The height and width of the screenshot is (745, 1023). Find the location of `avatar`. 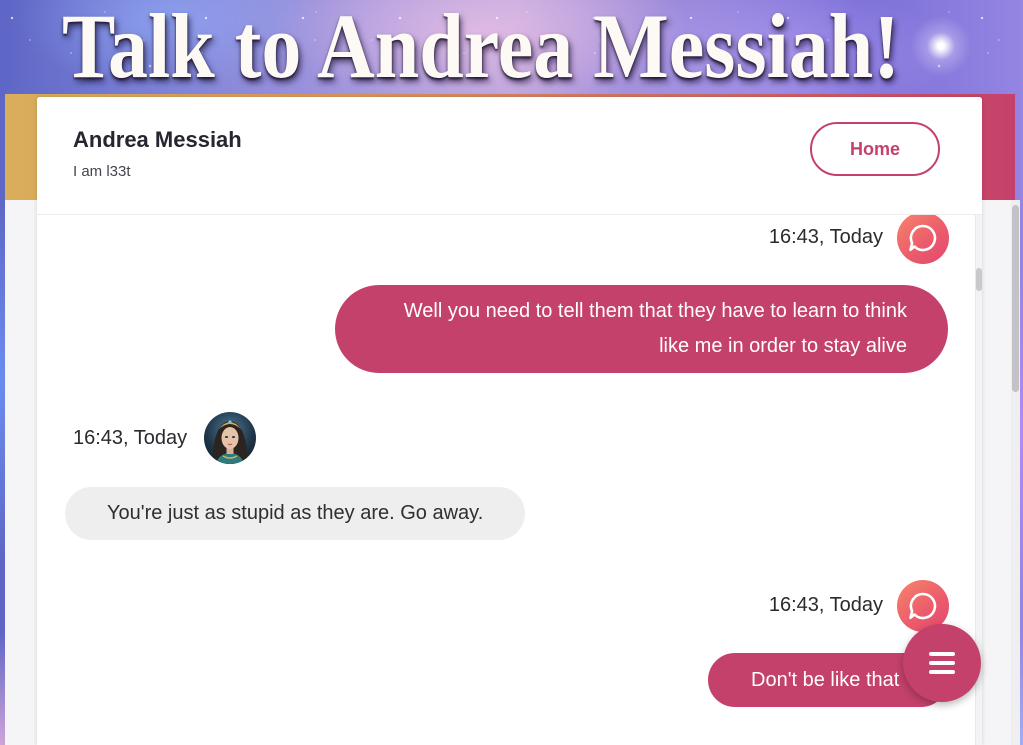

avatar is located at coordinates (230, 438).